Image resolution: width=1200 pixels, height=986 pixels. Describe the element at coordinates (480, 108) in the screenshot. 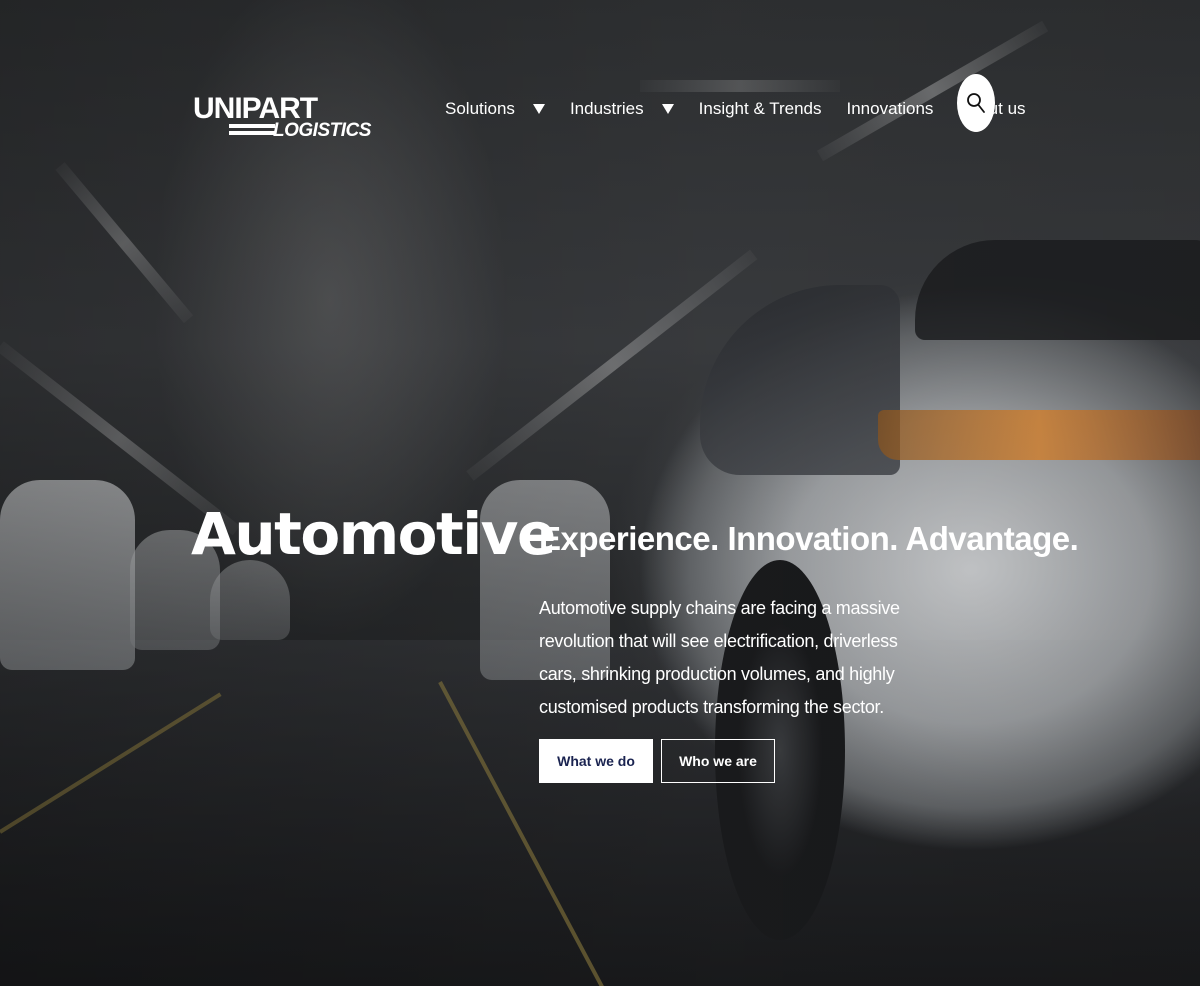

I see `nav-item-label: Solutions` at that location.